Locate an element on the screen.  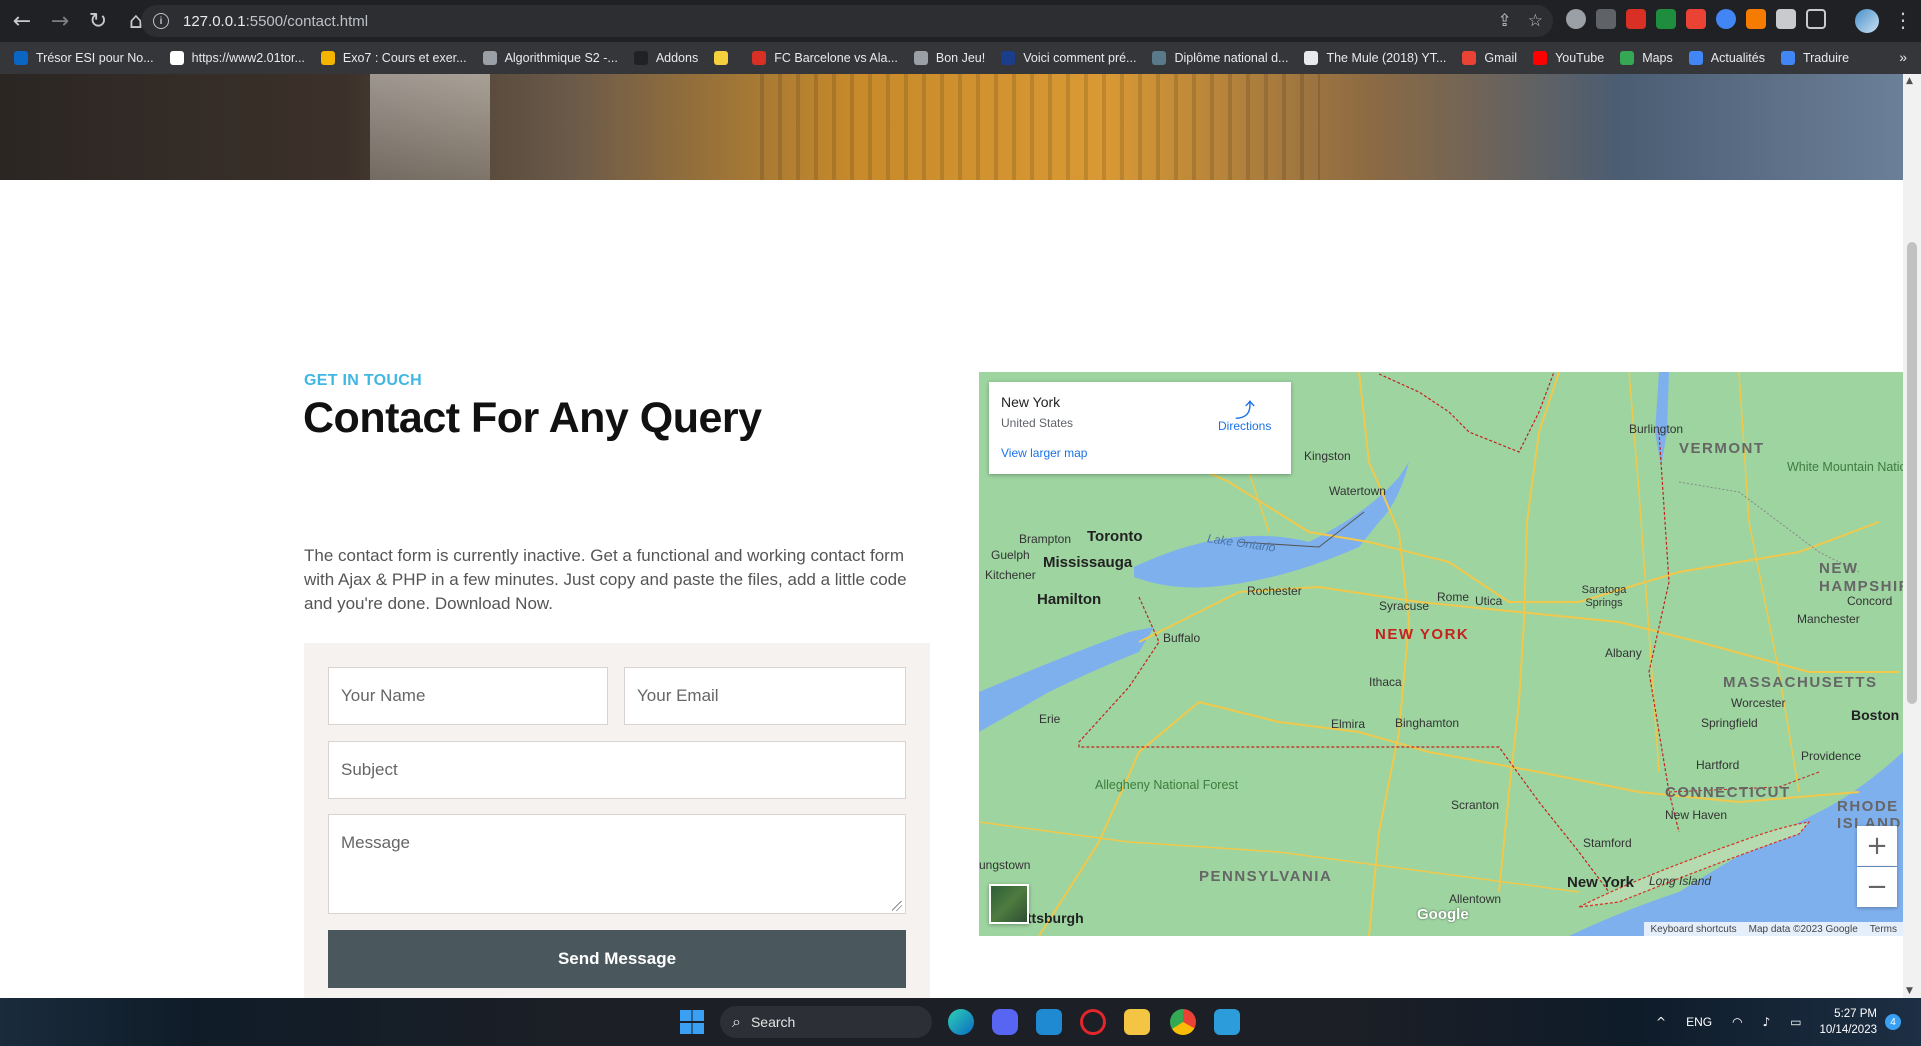
forward-icon: → is located at coordinates (60, 21).